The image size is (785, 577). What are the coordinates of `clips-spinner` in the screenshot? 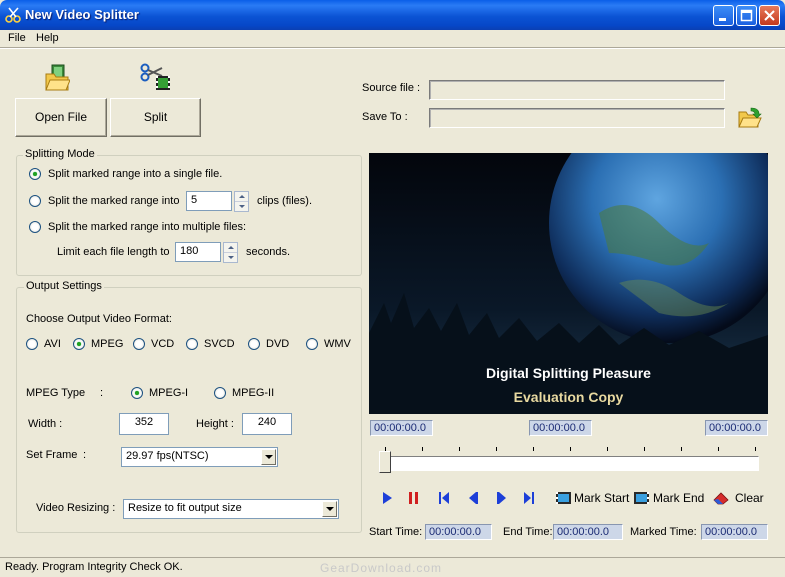 It's located at (241, 201).